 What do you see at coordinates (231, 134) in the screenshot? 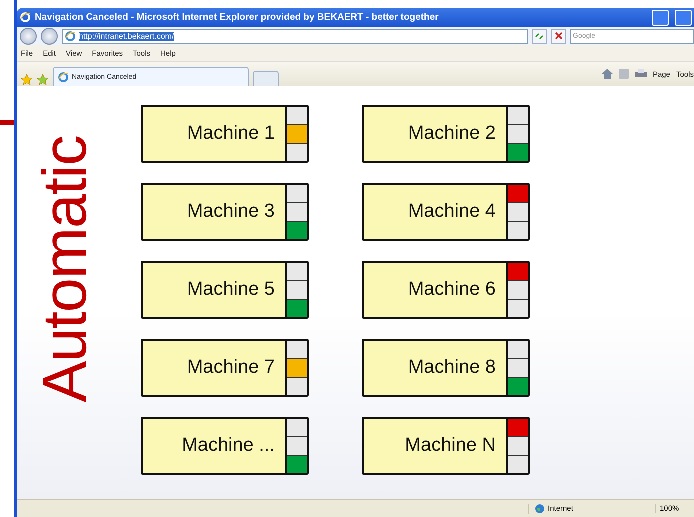
I see `machine-name: Machine 1` at bounding box center [231, 134].